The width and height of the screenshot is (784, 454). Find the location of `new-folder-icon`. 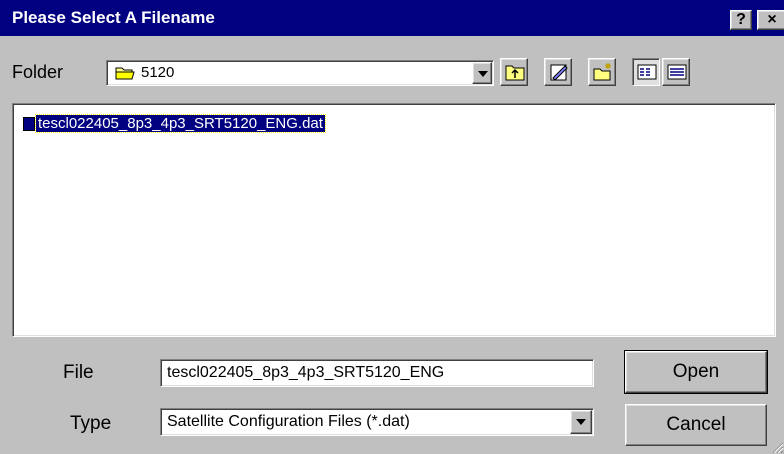

new-folder-icon is located at coordinates (602, 72).